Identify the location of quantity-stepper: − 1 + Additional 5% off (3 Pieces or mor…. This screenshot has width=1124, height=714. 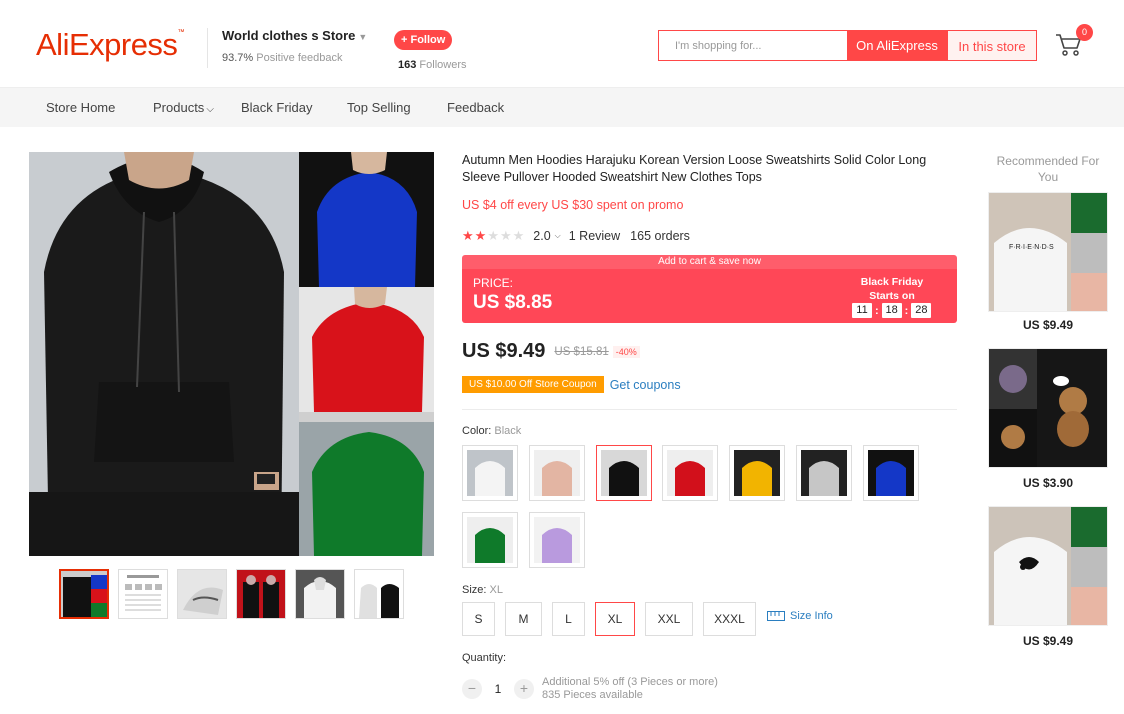
(590, 689).